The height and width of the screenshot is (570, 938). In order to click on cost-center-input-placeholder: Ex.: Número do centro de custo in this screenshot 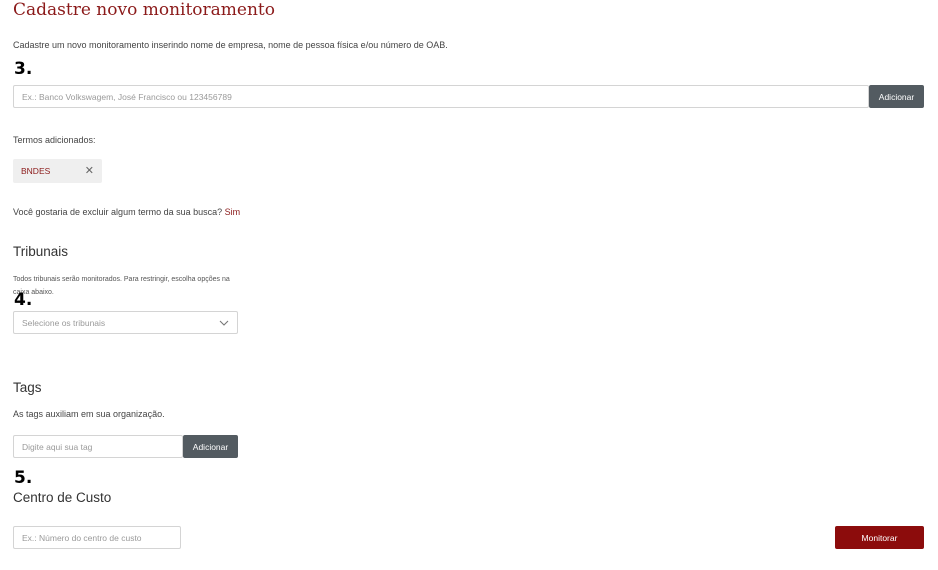, I will do `click(82, 537)`.